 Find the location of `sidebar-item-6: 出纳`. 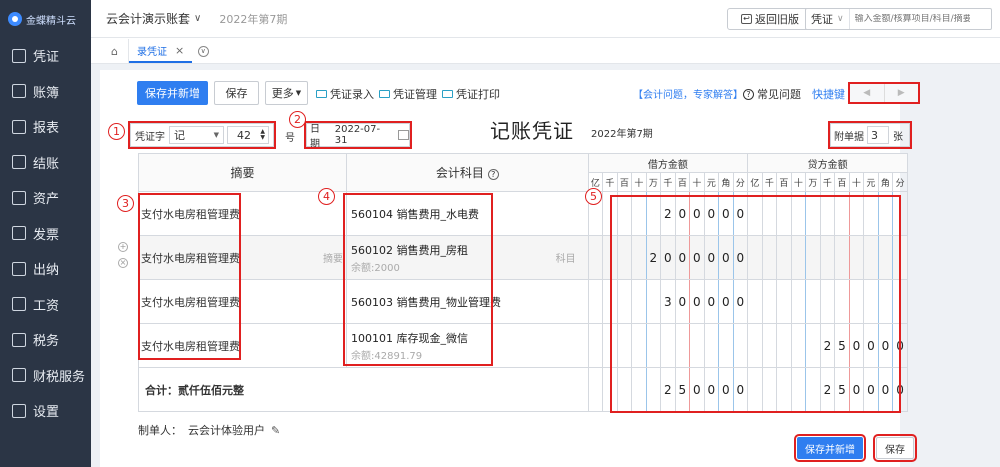

sidebar-item-6: 出纳 is located at coordinates (45, 269).